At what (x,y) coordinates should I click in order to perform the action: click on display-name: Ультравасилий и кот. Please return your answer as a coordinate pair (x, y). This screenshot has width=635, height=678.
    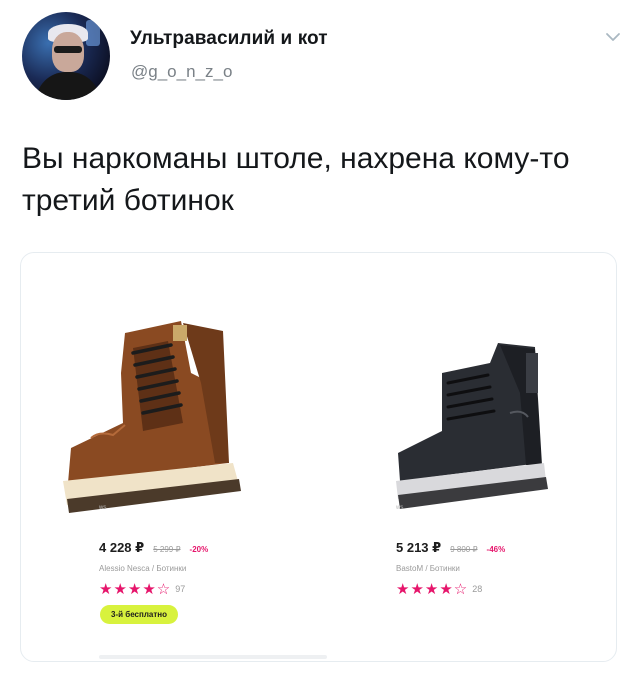
    Looking at the image, I should click on (229, 39).